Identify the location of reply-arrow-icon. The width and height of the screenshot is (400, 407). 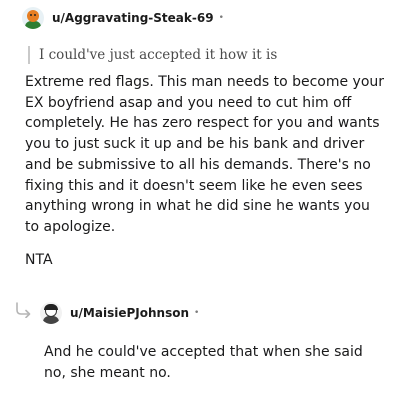
(23, 310).